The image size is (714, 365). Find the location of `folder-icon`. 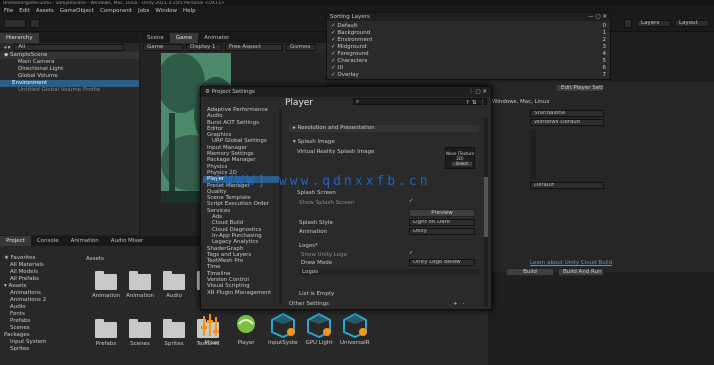

folder-icon is located at coordinates (140, 328).